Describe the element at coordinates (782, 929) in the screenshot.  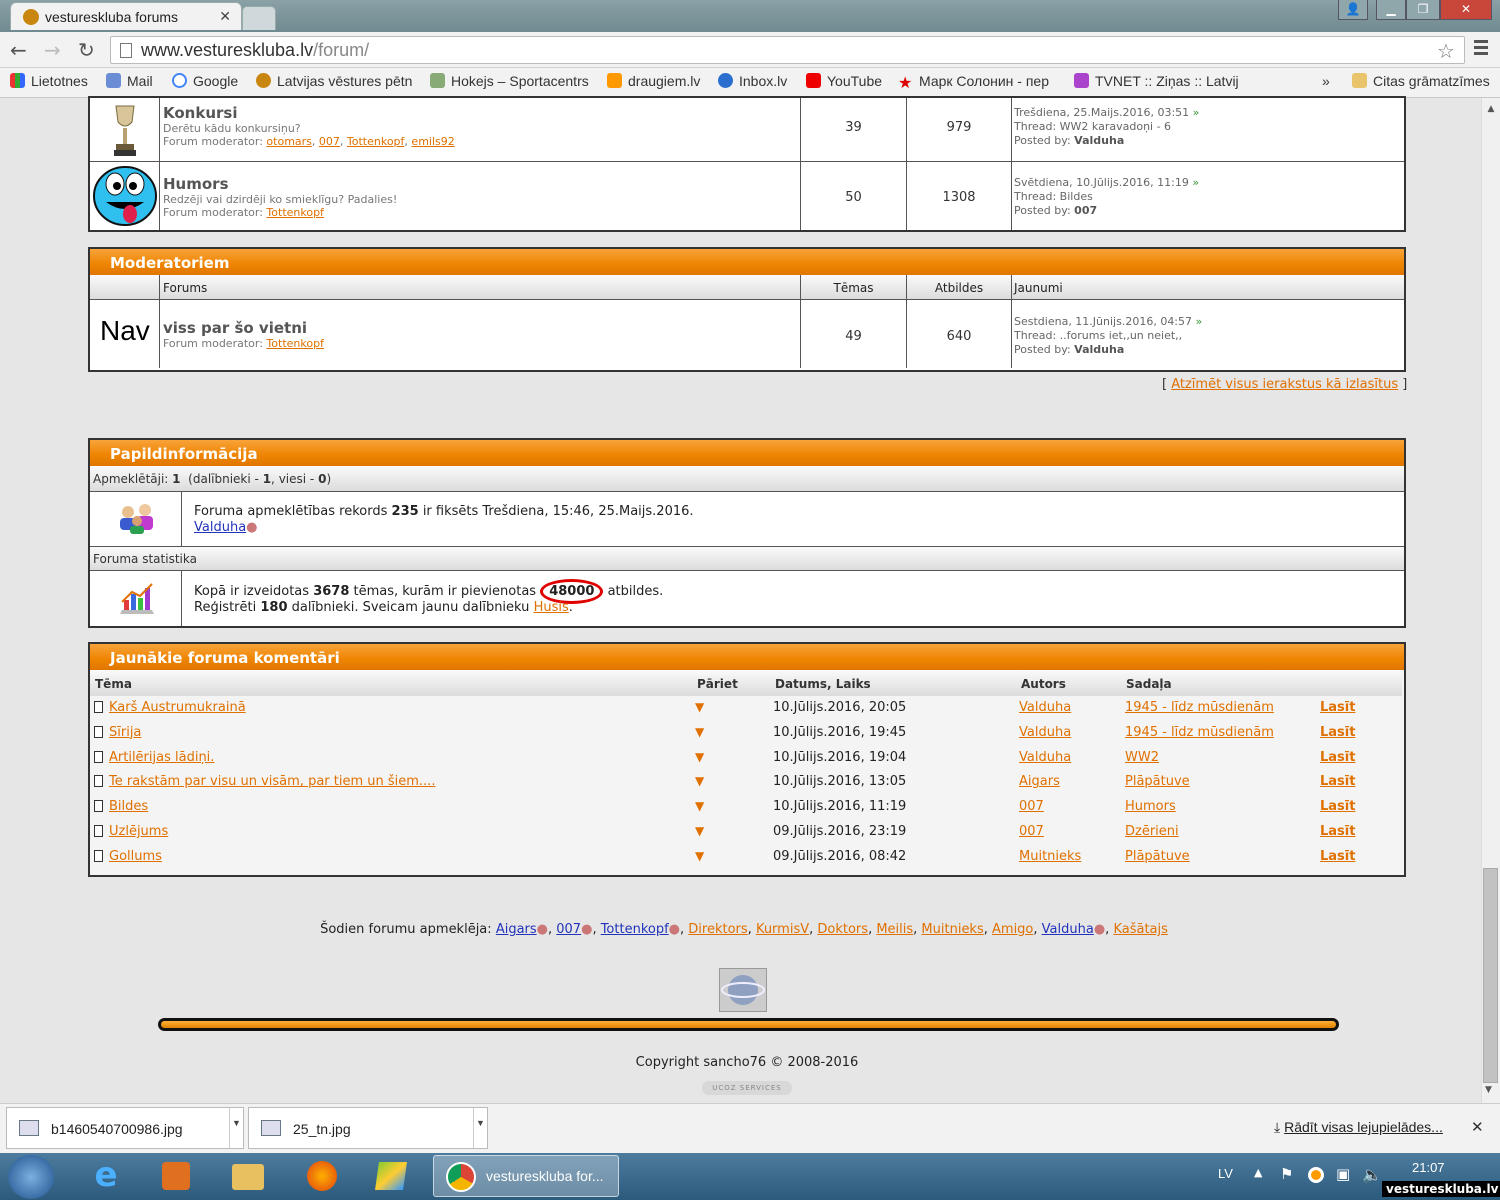
I see `today-user-link: KurmisV` at that location.